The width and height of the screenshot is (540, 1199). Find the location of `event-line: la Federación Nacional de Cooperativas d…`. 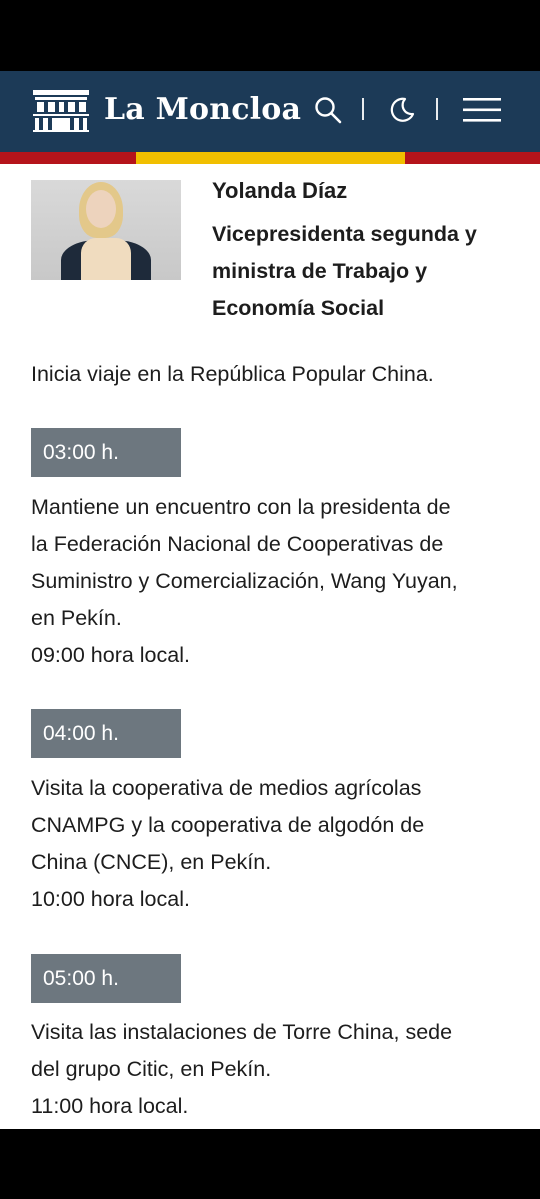

event-line: la Federación Nacional de Cooperativas d… is located at coordinates (237, 544).